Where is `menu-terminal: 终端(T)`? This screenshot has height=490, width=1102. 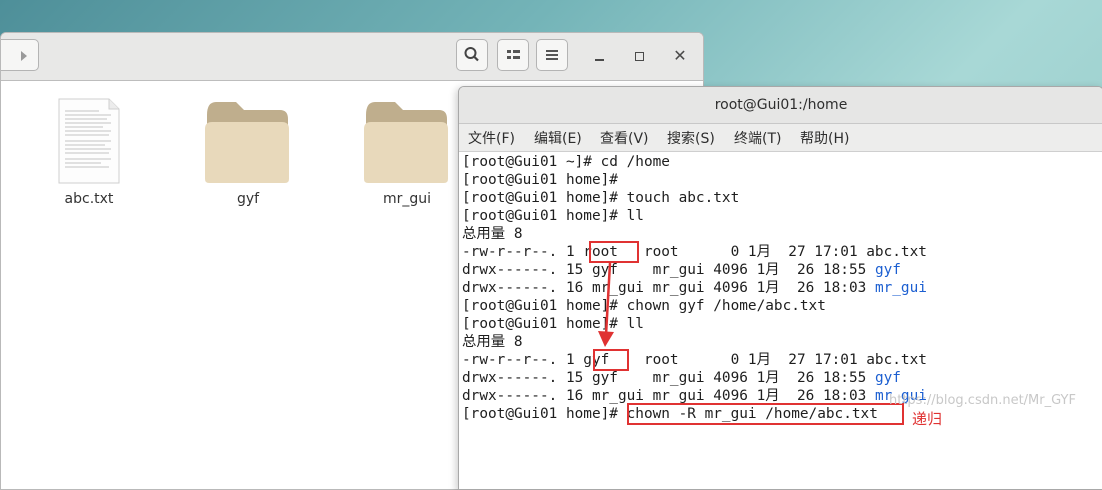 menu-terminal: 终端(T) is located at coordinates (757, 138).